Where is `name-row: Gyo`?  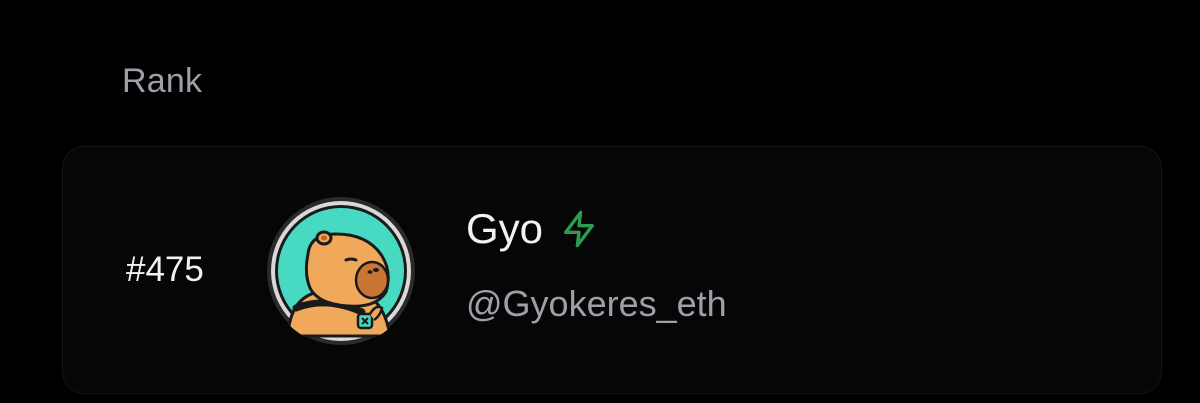 name-row: Gyo is located at coordinates (532, 229).